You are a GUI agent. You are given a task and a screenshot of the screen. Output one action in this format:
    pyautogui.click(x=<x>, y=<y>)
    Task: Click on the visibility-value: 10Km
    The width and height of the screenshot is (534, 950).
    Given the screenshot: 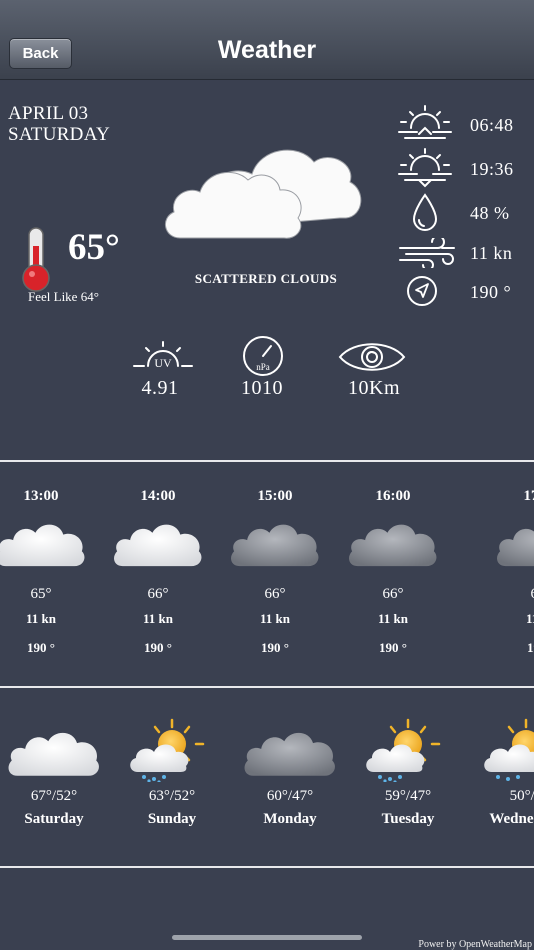 What is the action you would take?
    pyautogui.click(x=374, y=388)
    